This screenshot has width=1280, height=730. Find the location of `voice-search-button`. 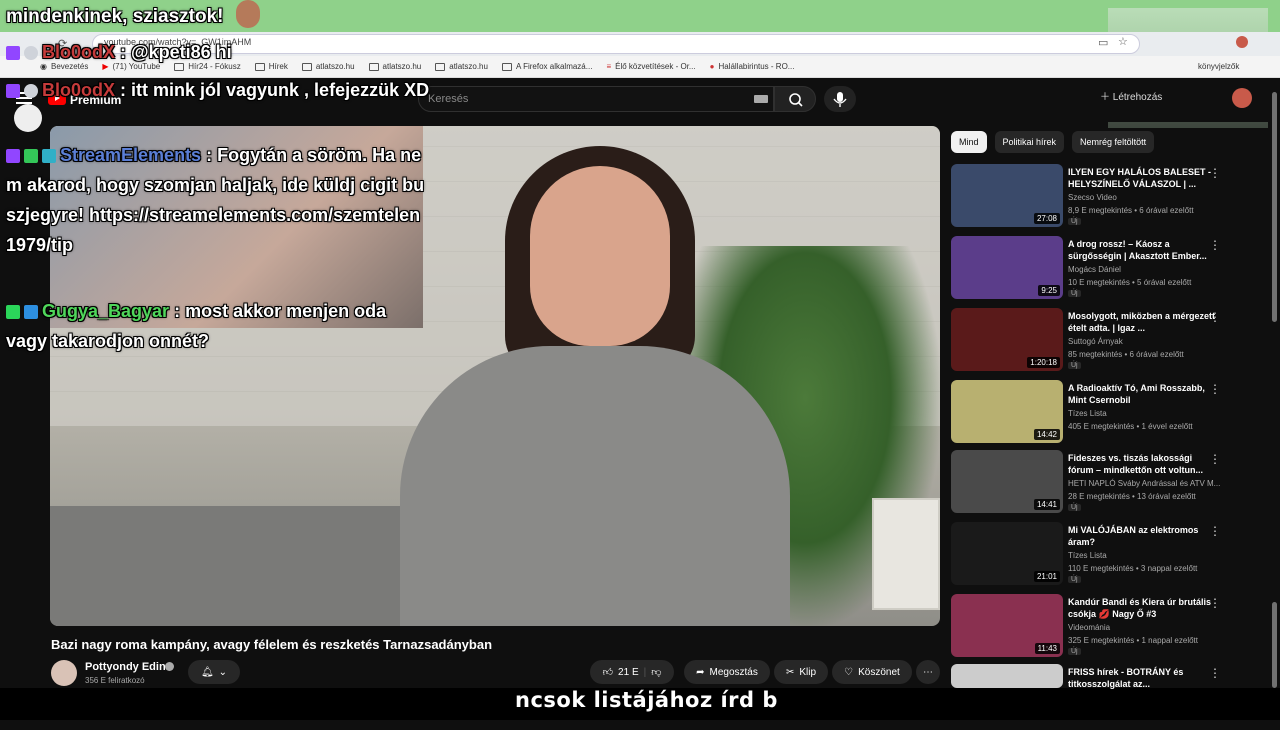

voice-search-button is located at coordinates (840, 99).